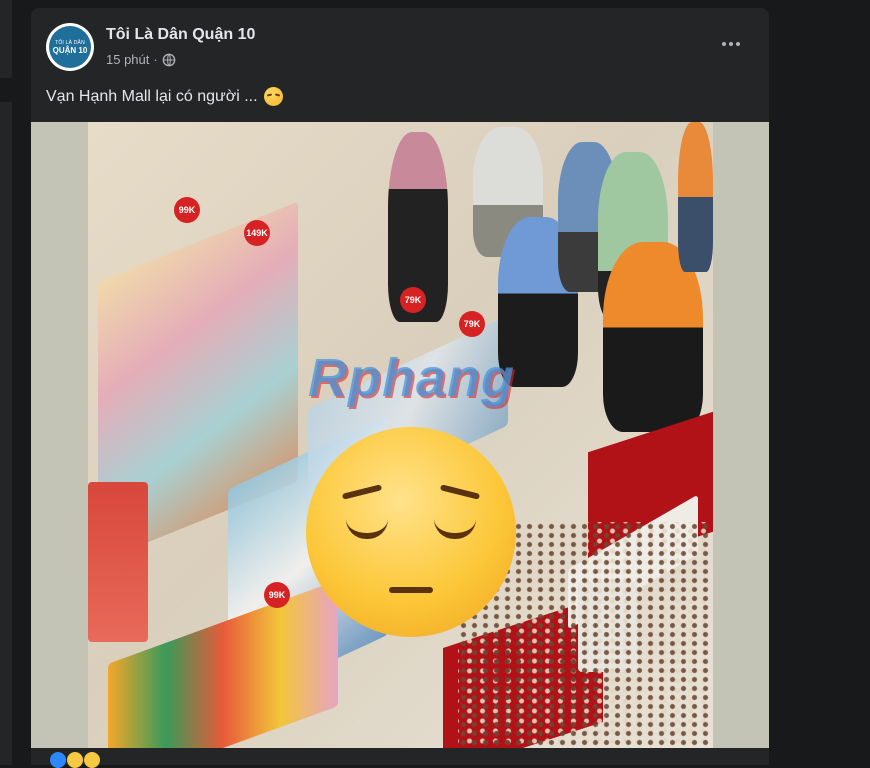  I want to click on more-options-button, so click(731, 44).